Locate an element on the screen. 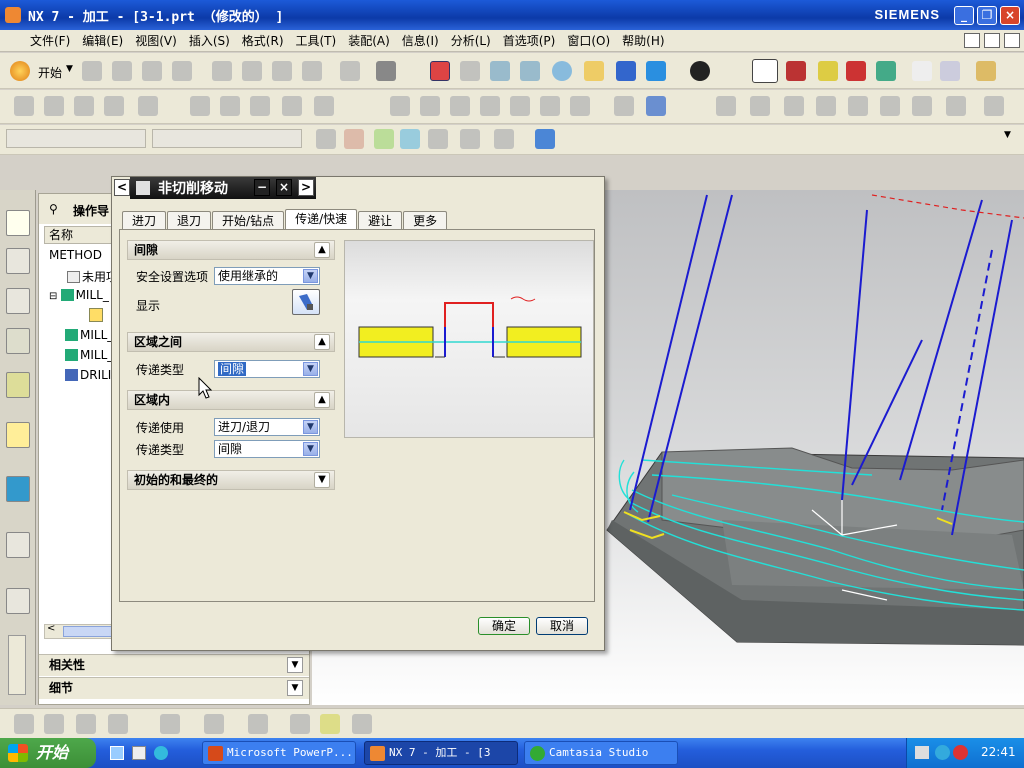  intent-icon is located at coordinates (384, 139).